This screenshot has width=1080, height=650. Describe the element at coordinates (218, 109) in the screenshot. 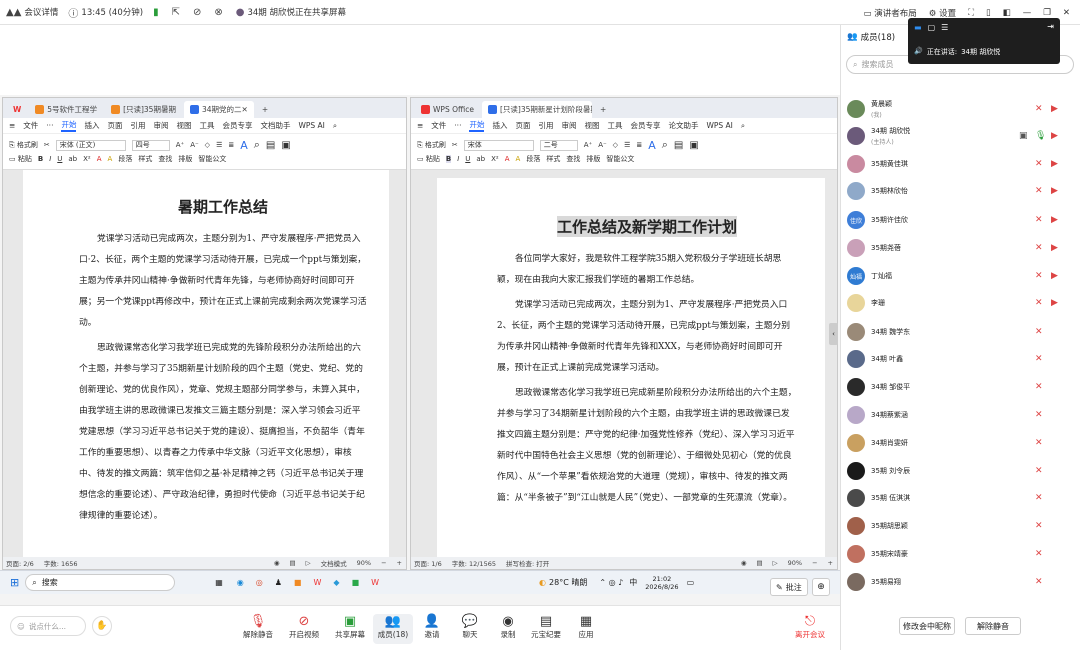

I see `left-tab-2: 34期党的二 ✕` at that location.